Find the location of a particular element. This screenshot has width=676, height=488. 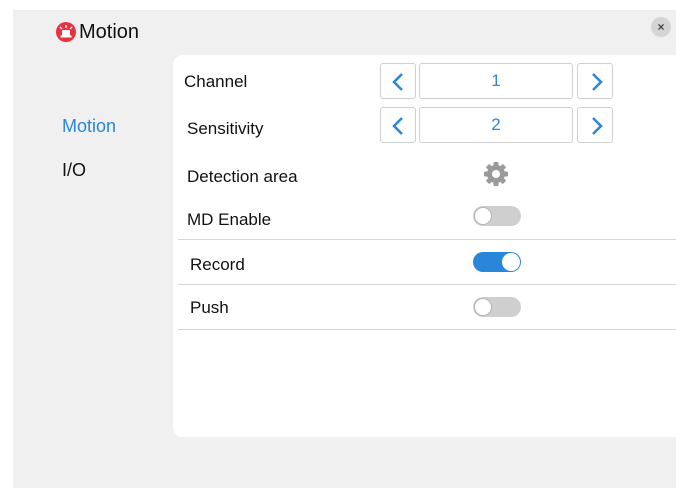

dialog-title: Motion is located at coordinates (109, 32).